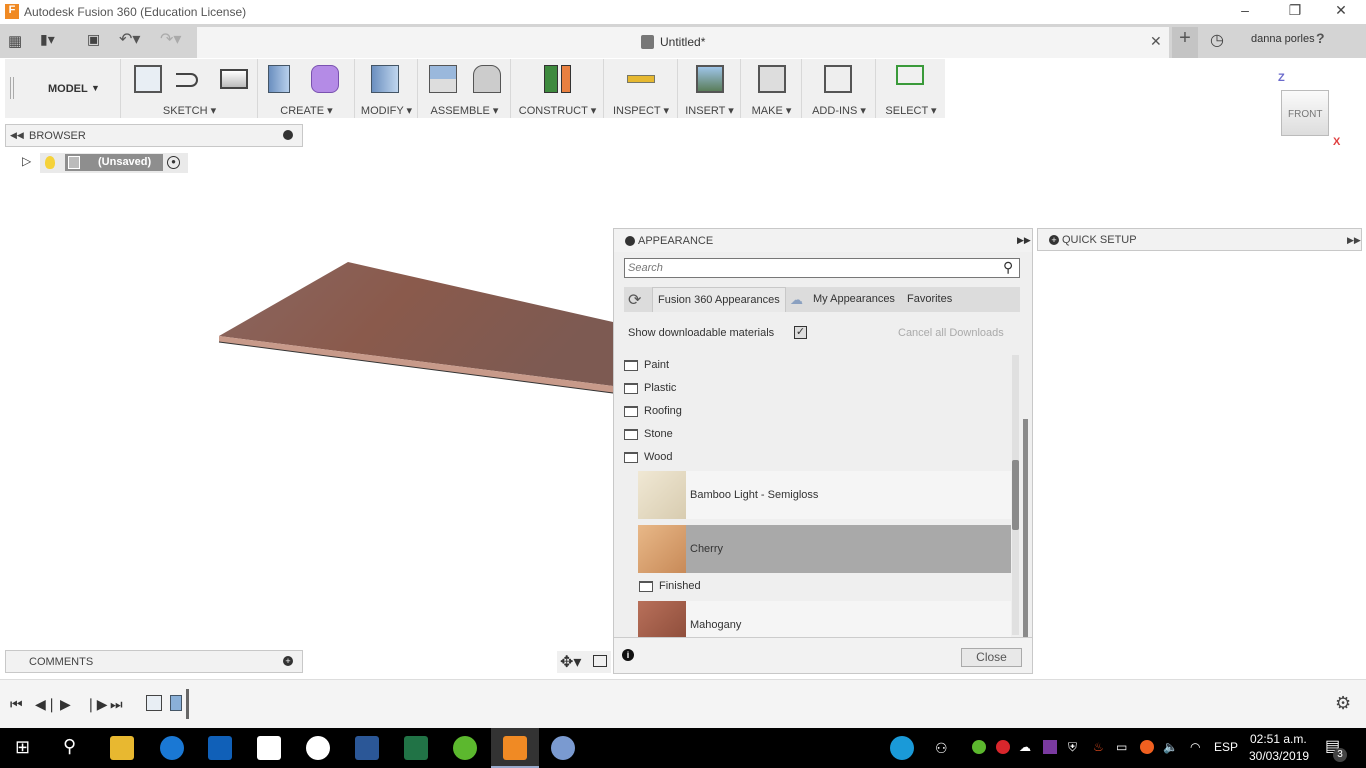 The image size is (1366, 768). Describe the element at coordinates (1025, 747) in the screenshot. I see `onedrive-icon: ☁` at that location.